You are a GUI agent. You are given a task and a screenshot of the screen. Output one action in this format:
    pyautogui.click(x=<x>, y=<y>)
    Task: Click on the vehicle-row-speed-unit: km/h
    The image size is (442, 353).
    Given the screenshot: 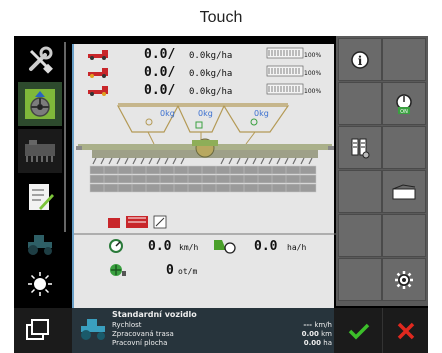 What is the action you would take?
    pyautogui.click(x=323, y=325)
    